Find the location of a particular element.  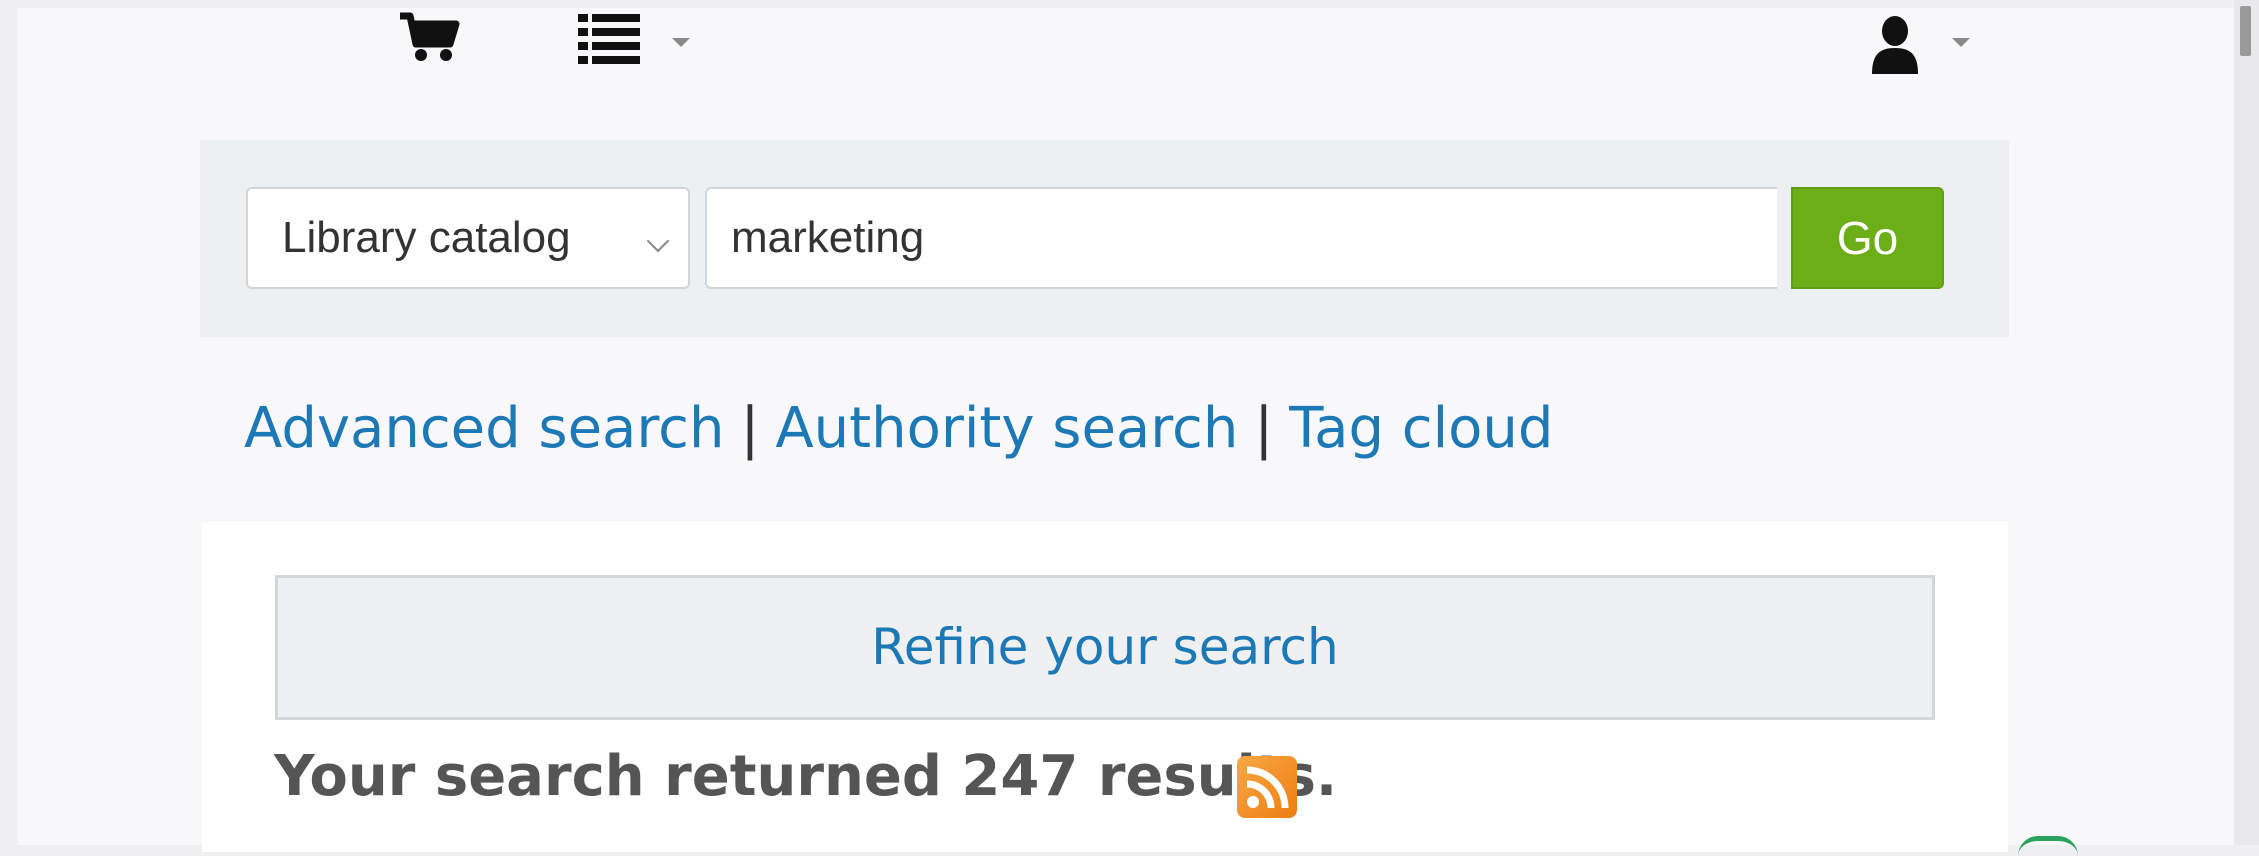

scrollbar-thumb is located at coordinates (2245, 31).